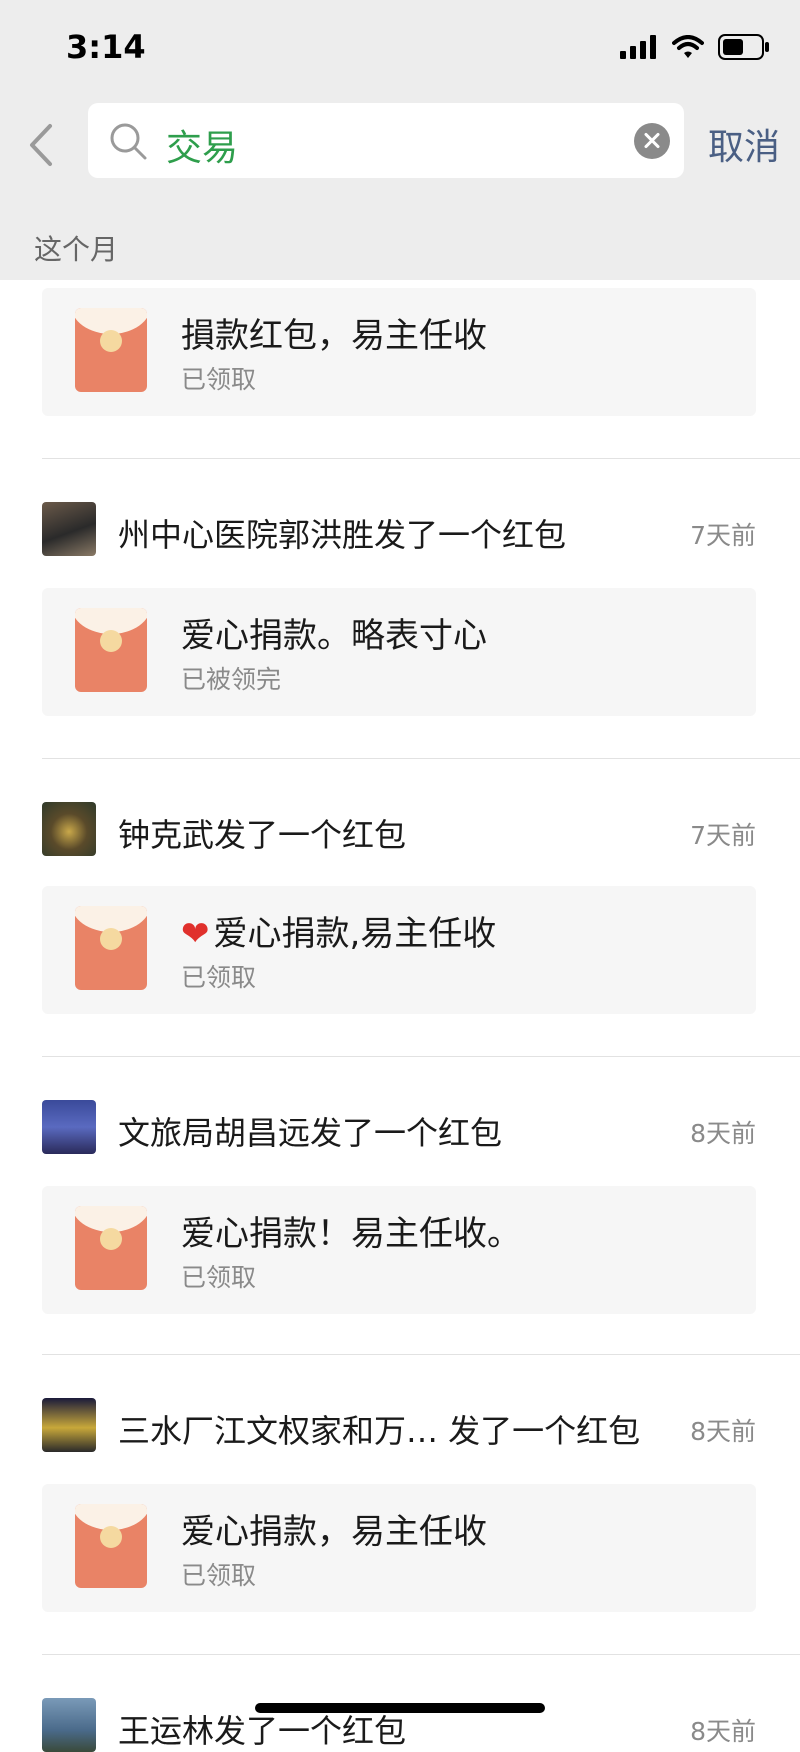  Describe the element at coordinates (400, 1708) in the screenshot. I see `home-indicator` at that location.